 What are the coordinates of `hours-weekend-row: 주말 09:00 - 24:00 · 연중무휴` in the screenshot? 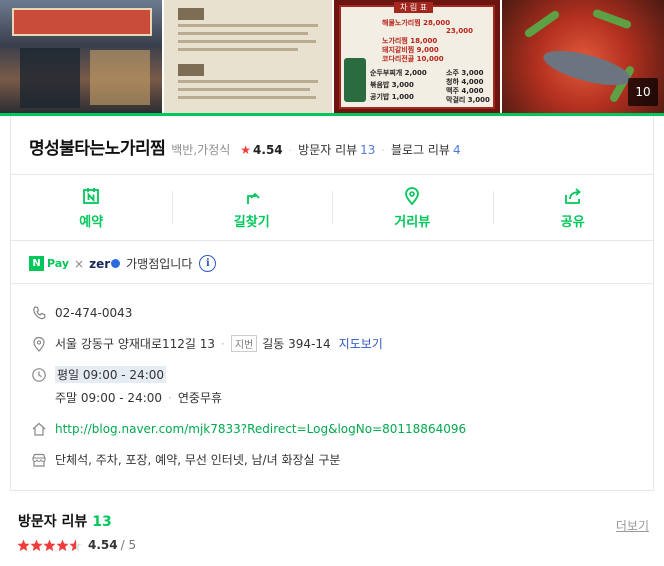 It's located at (359, 397).